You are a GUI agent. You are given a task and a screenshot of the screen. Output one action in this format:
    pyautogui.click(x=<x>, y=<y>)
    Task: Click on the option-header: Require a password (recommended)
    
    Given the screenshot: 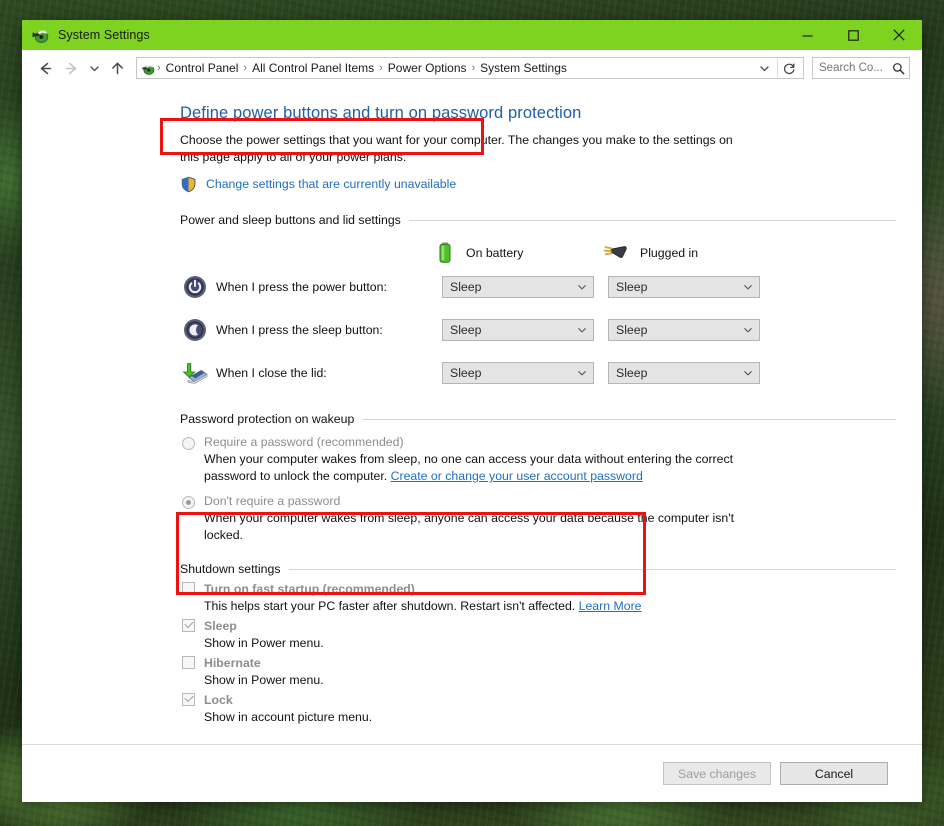 What is the action you would take?
    pyautogui.click(x=550, y=442)
    